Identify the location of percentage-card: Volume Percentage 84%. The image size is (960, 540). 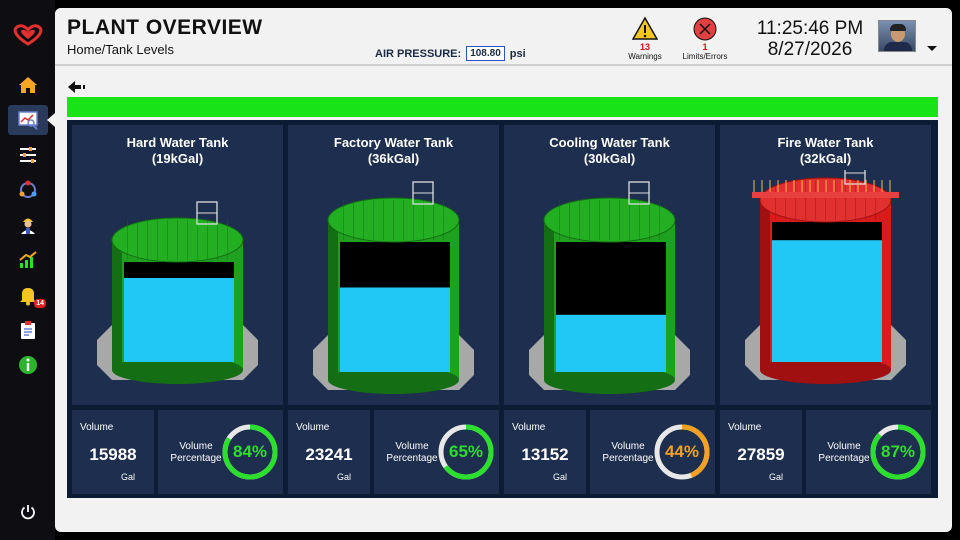
(220, 452).